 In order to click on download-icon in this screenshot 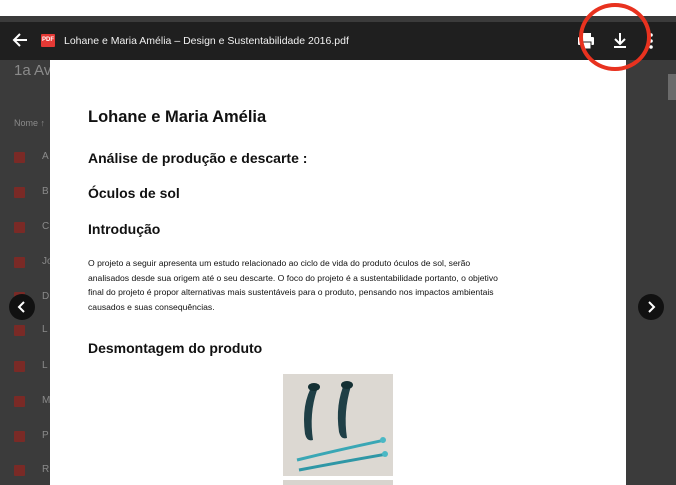, I will do `click(620, 41)`.